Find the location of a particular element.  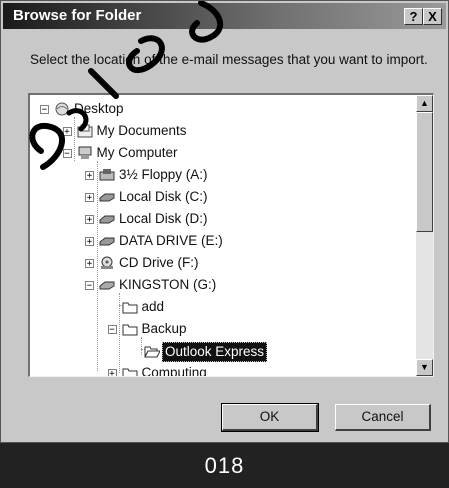

removable-drive-icon is located at coordinates (107, 285).